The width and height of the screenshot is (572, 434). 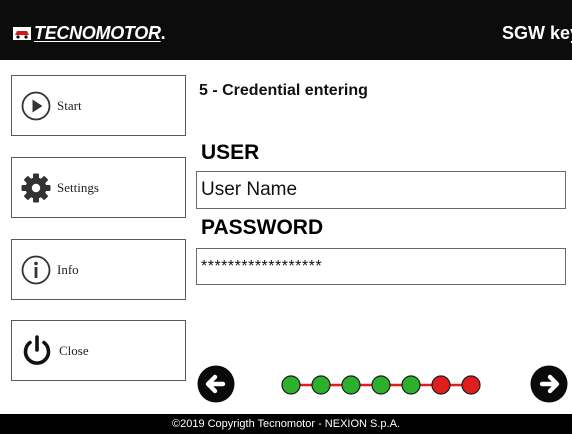 What do you see at coordinates (36, 188) in the screenshot?
I see `gear-icon` at bounding box center [36, 188].